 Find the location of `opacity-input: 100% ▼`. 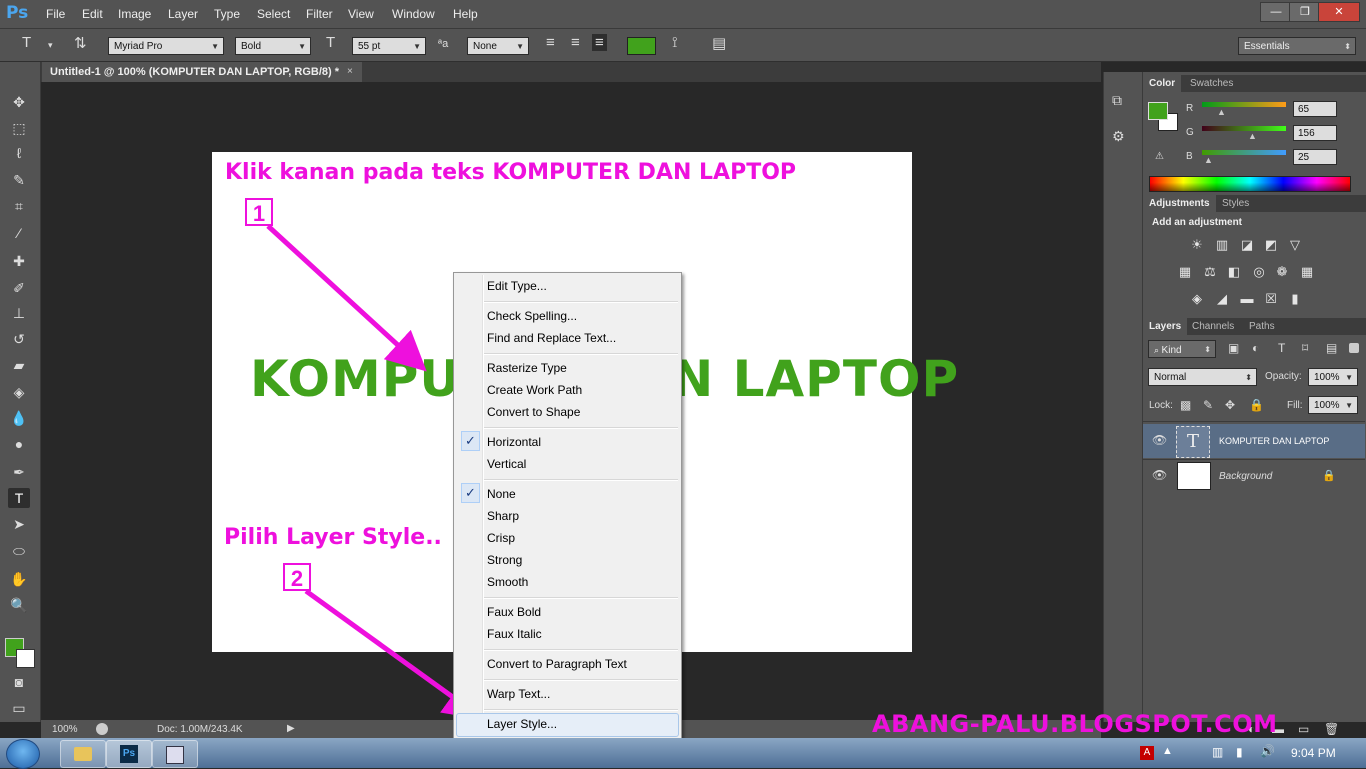

opacity-input: 100% ▼ is located at coordinates (1333, 377).